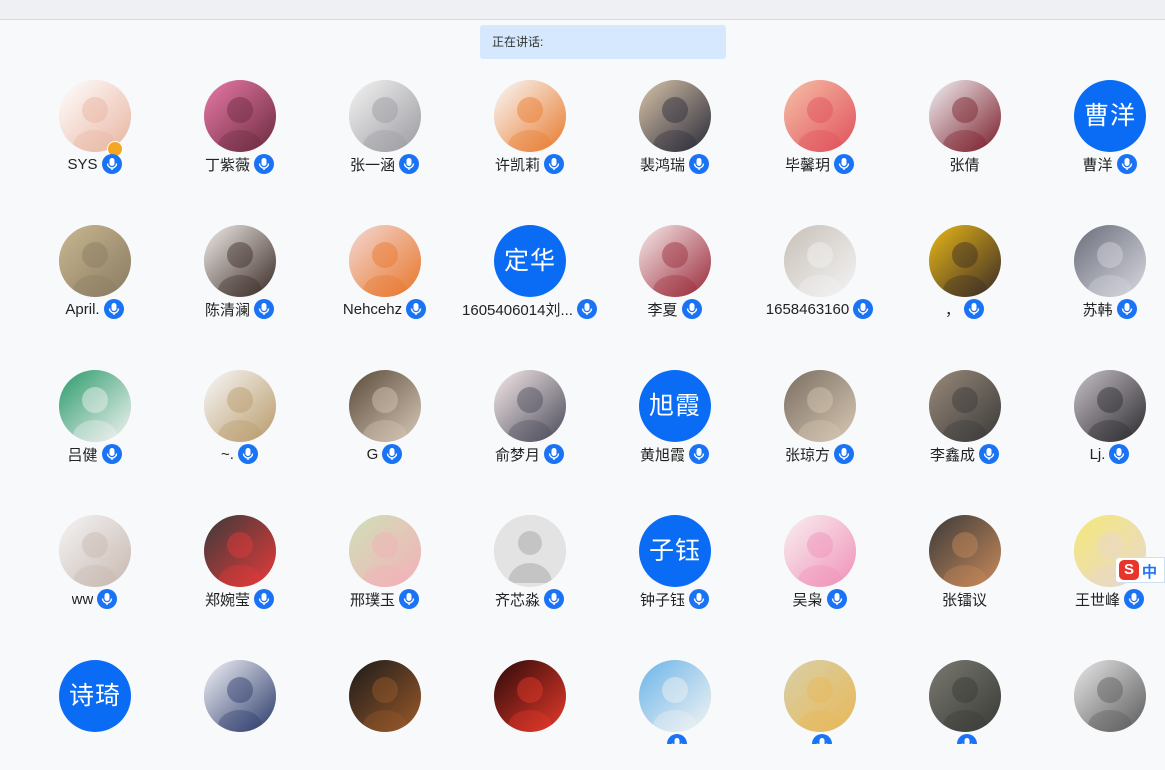 Image resolution: width=1165 pixels, height=770 pixels. Describe the element at coordinates (239, 570) in the screenshot. I see `participant-tile: 郑婉莹` at that location.